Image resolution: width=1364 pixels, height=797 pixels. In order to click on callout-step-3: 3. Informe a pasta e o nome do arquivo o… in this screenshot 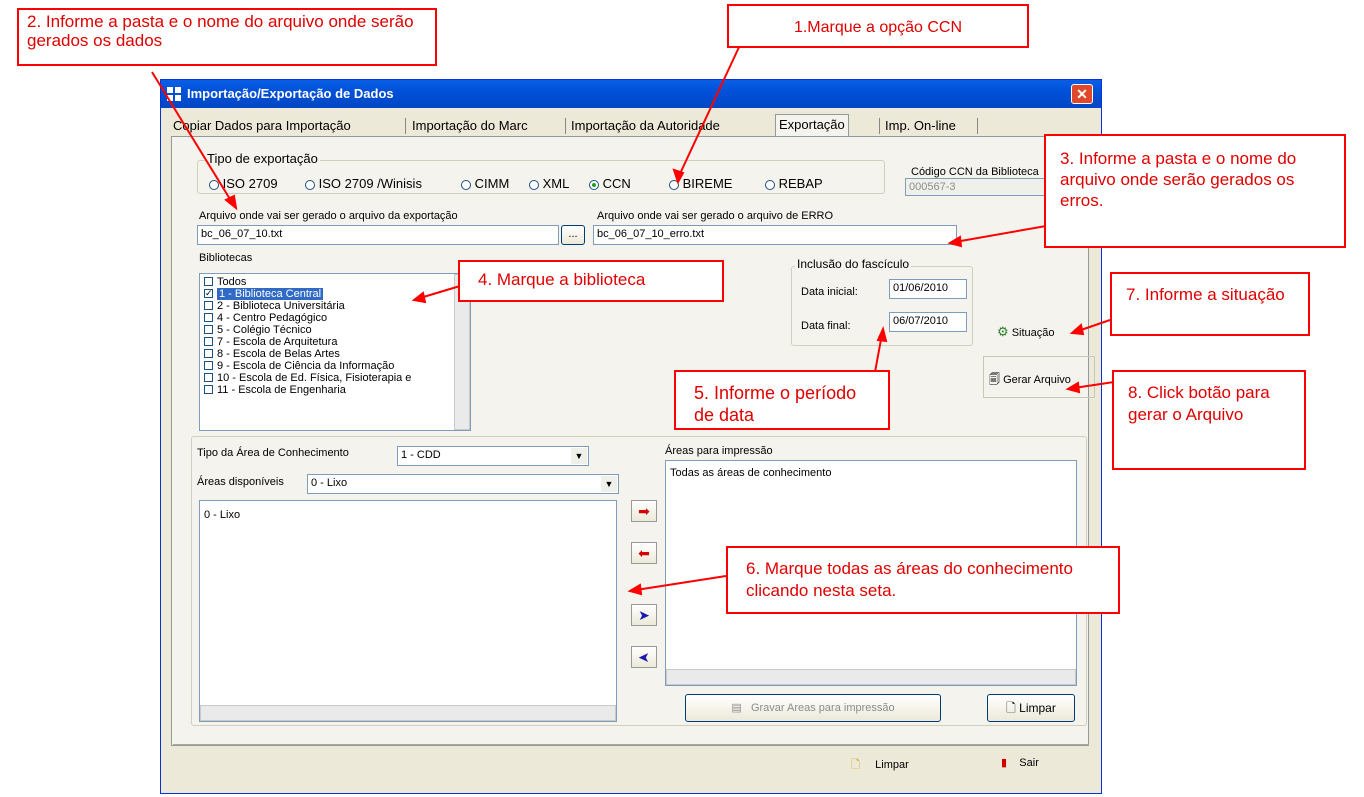, I will do `click(1195, 191)`.